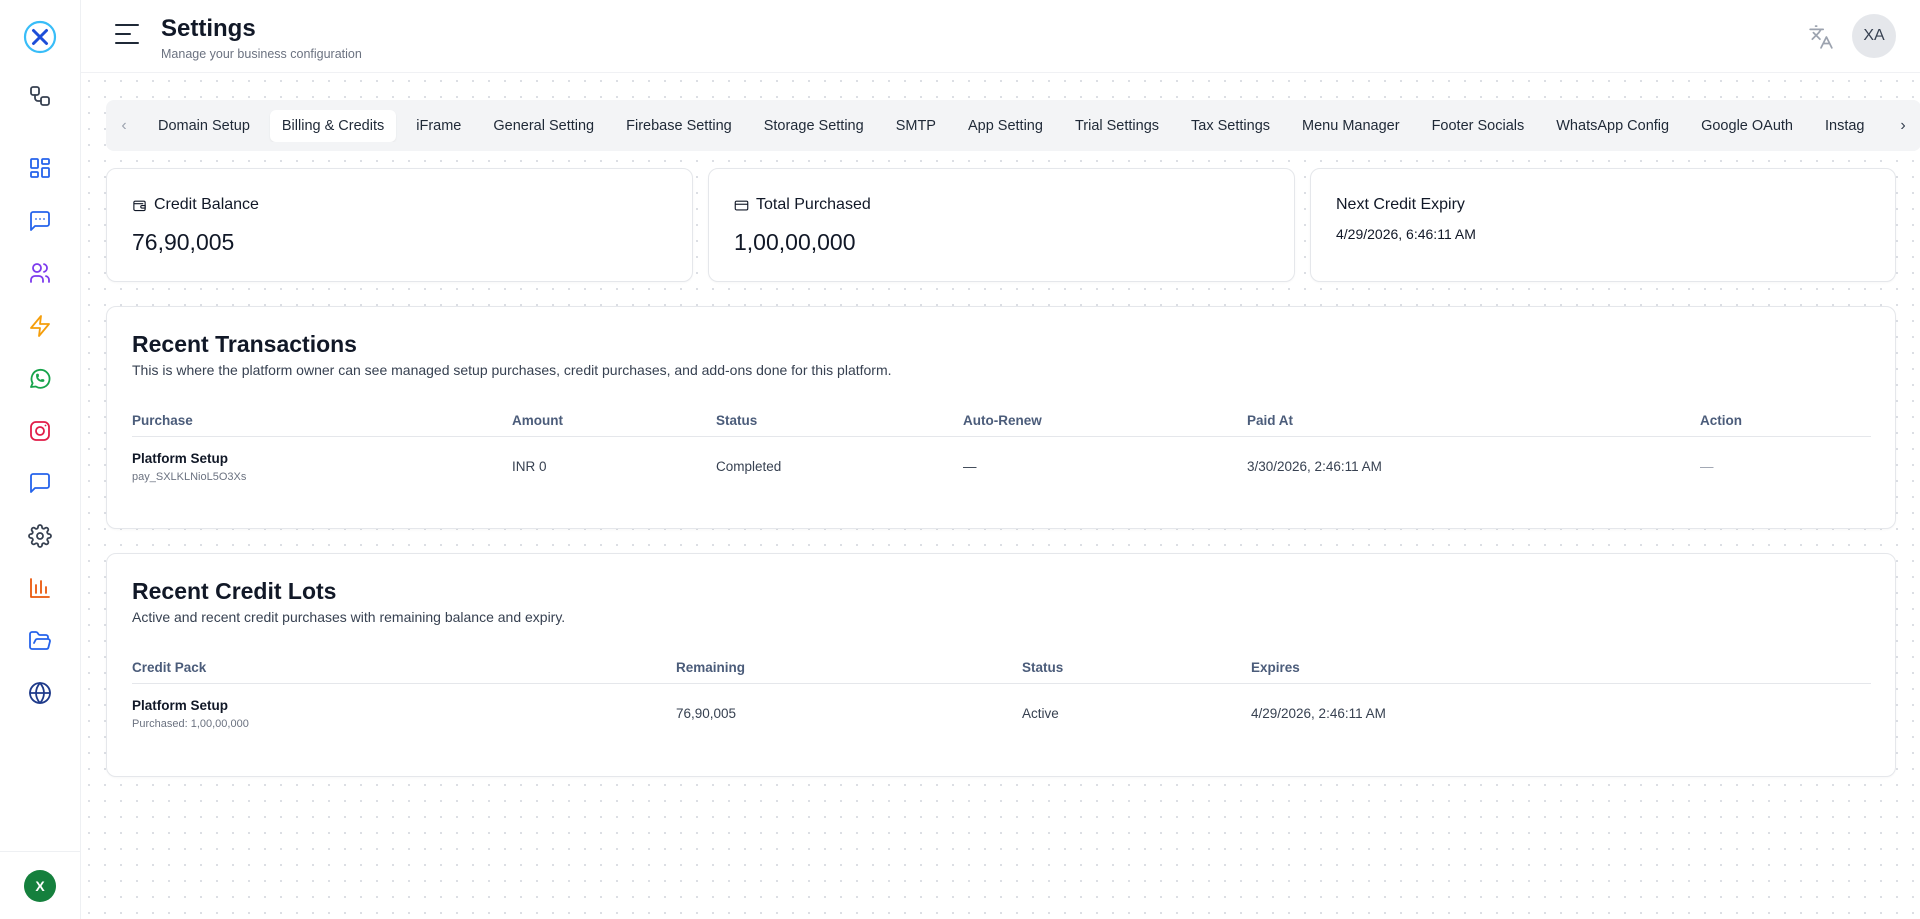  What do you see at coordinates (1117, 126) in the screenshot?
I see `tab-trial-settings: Trial Settings` at bounding box center [1117, 126].